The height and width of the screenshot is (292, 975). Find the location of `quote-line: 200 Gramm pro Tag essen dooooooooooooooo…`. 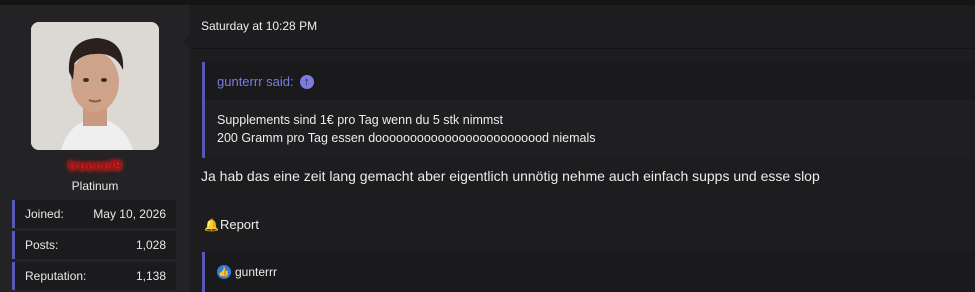

quote-line: 200 Gramm pro Tag essen dooooooooooooooo… is located at coordinates (406, 138).